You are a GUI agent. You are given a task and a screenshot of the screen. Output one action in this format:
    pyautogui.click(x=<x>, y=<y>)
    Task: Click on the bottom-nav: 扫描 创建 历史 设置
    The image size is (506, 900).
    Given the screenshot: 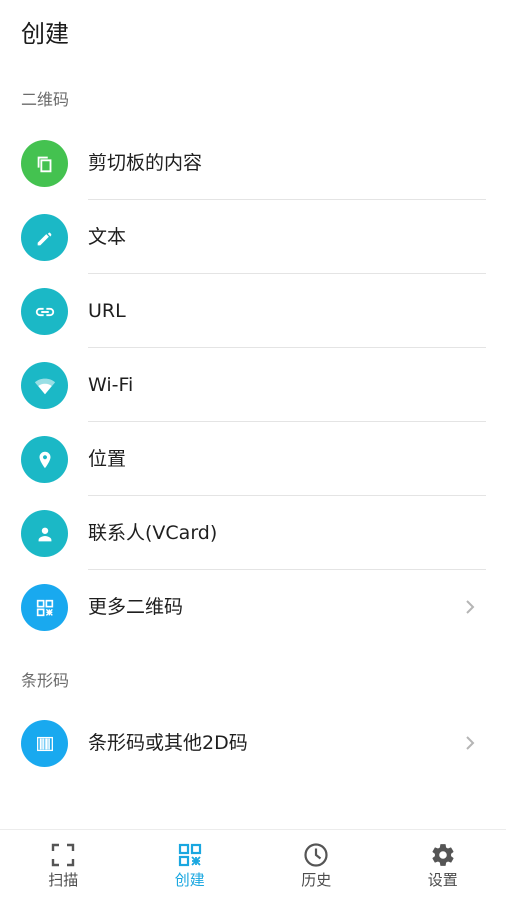 What is the action you would take?
    pyautogui.click(x=253, y=864)
    